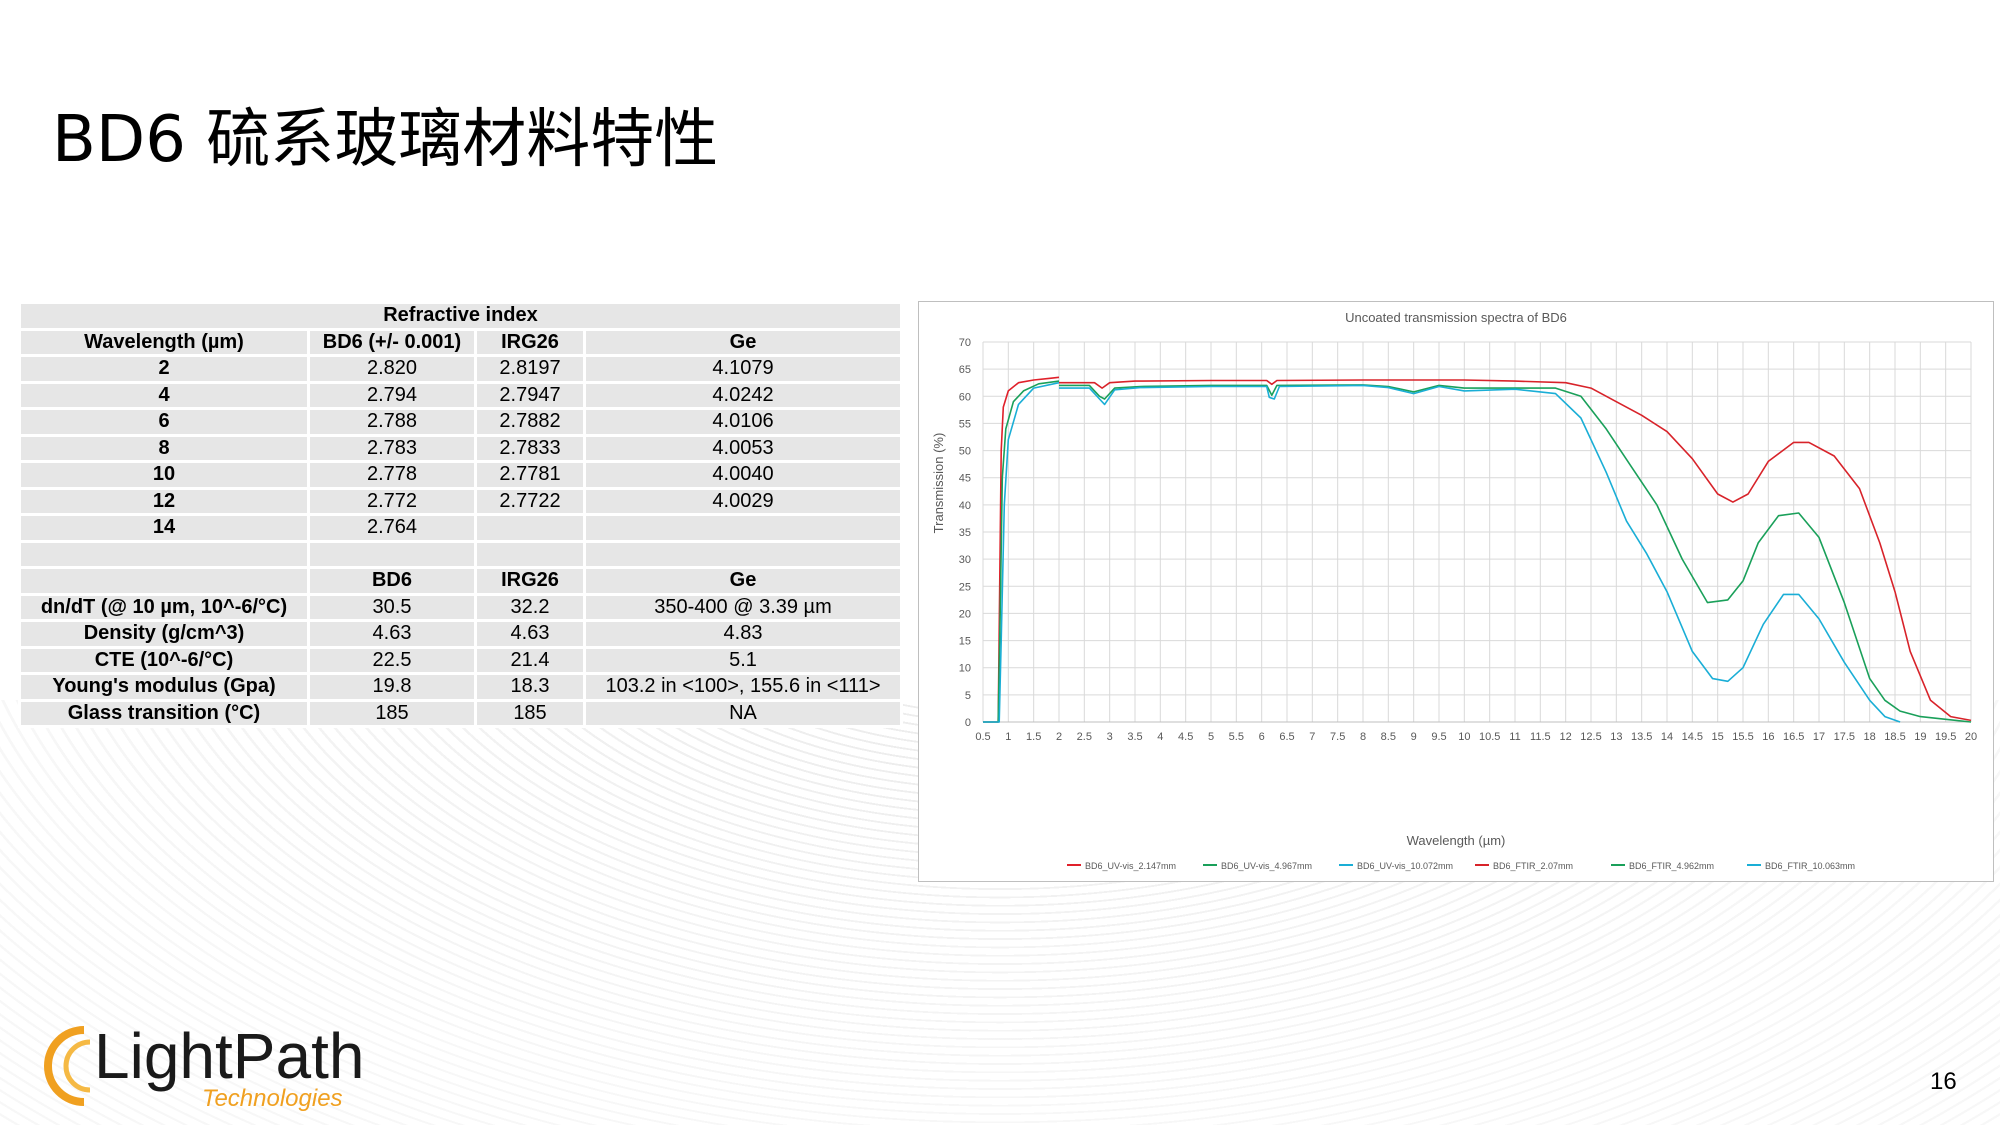 The image size is (2000, 1125). What do you see at coordinates (164, 475) in the screenshot?
I see `table-cell: 10` at bounding box center [164, 475].